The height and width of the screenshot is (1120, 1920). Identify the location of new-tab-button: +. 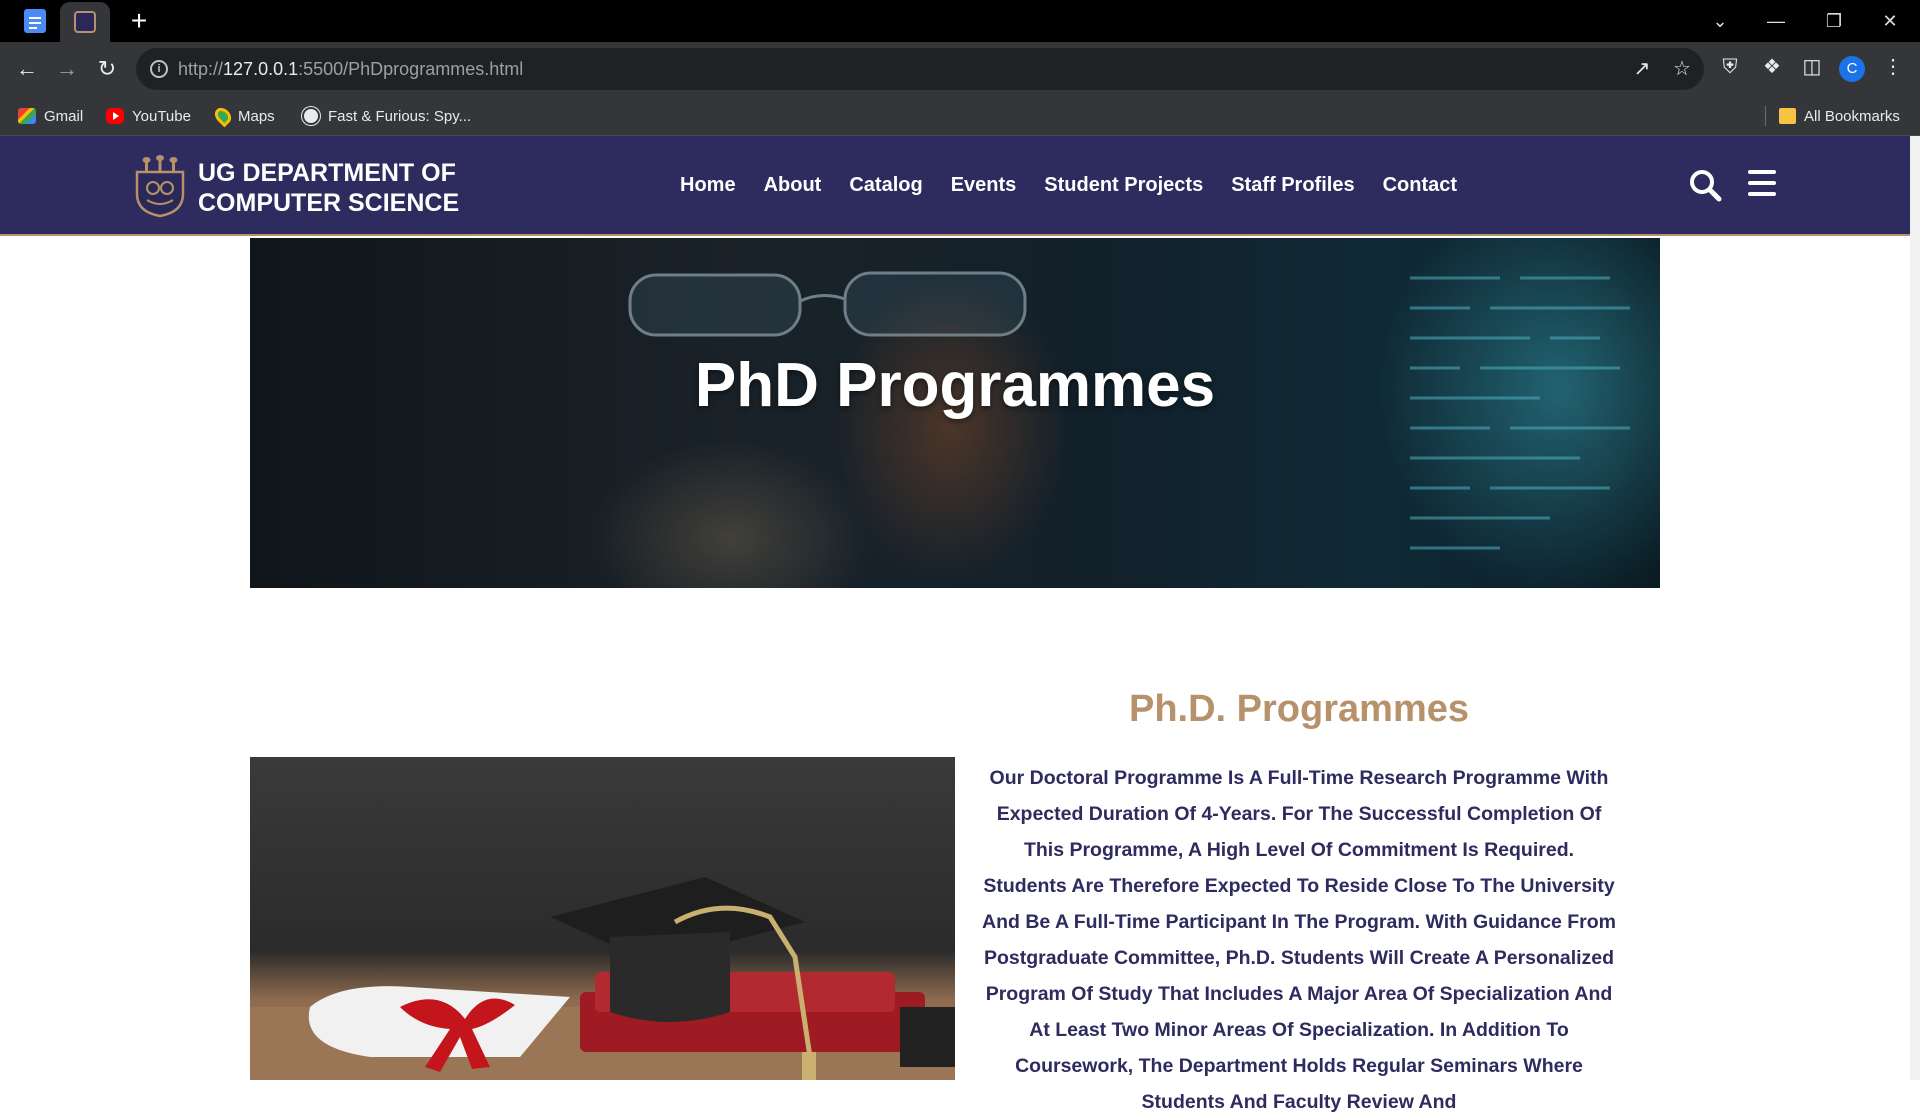
(139, 21).